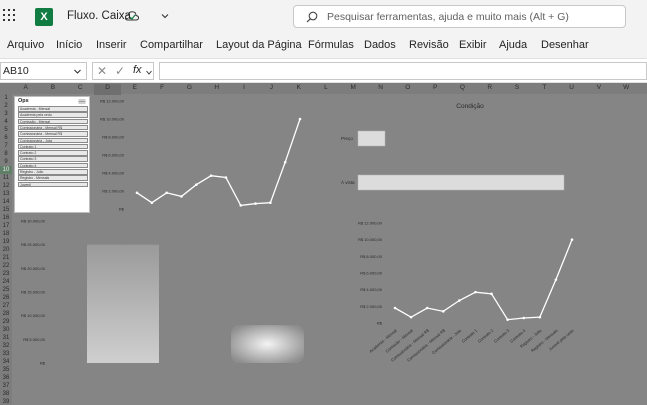 Image resolution: width=647 pixels, height=405 pixels. I want to click on x-tick-label: Contrato 1, so click(470, 335).